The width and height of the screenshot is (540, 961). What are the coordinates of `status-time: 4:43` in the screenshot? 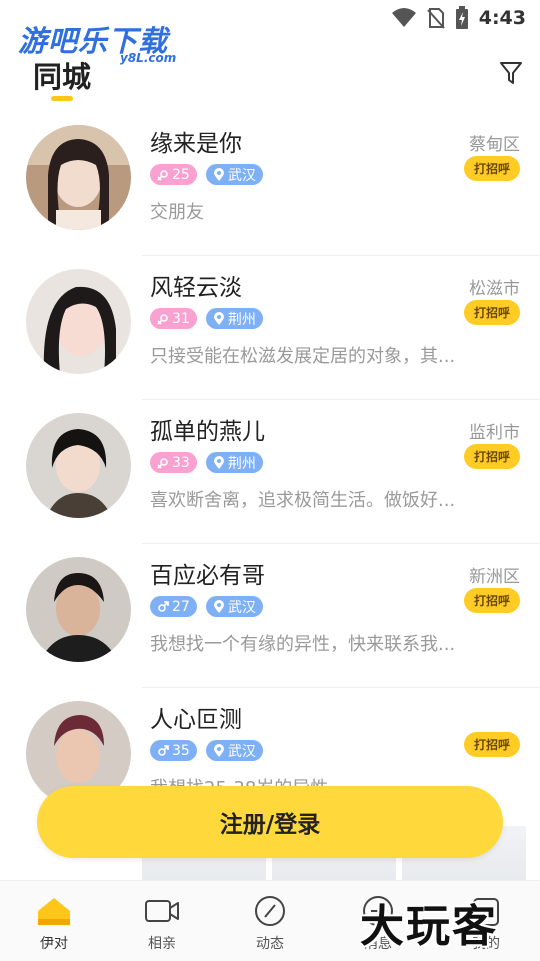 It's located at (502, 18).